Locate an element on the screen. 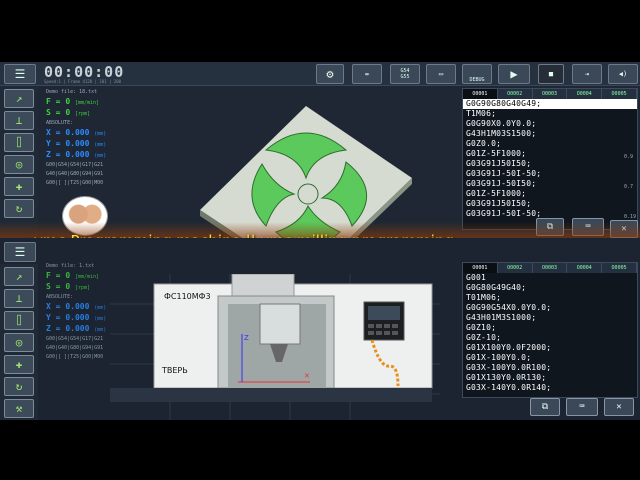  left-toolbar-top: ↗ ⊥ ⌷ ◎ ✚ ↻ is located at coordinates (19, 158).